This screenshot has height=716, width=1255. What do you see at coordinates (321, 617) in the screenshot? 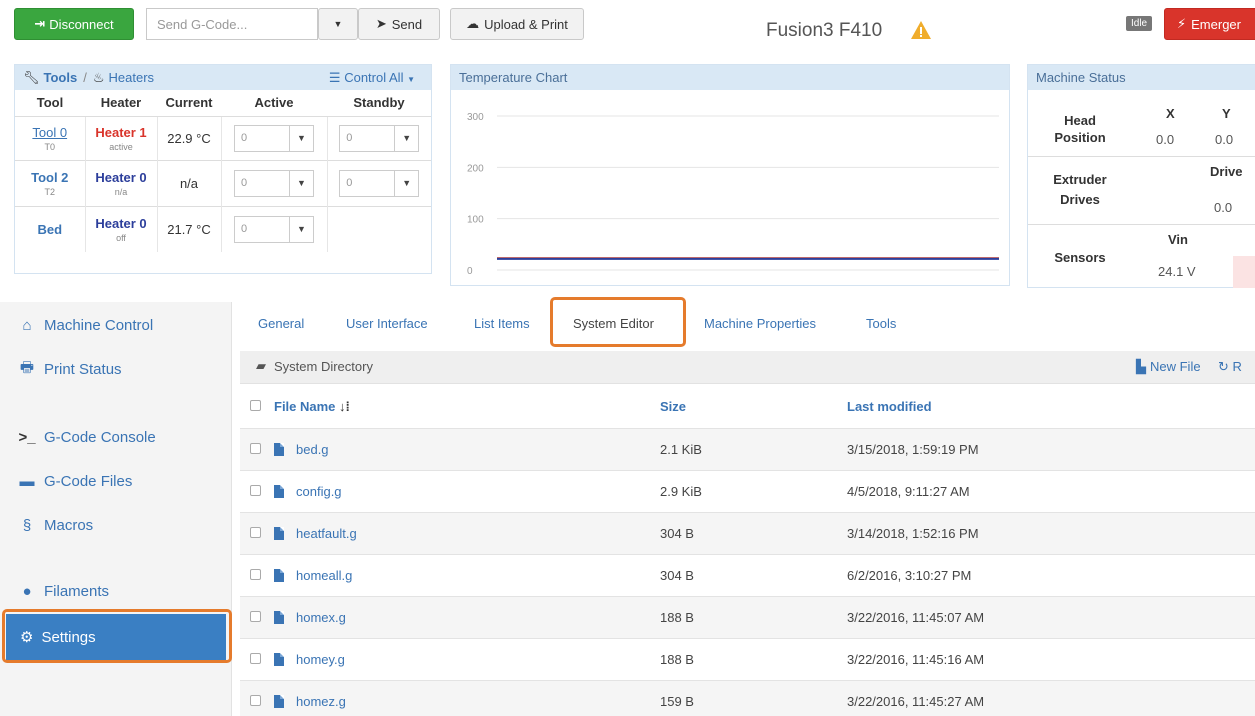
I see `file-name-link: homex.g` at bounding box center [321, 617].